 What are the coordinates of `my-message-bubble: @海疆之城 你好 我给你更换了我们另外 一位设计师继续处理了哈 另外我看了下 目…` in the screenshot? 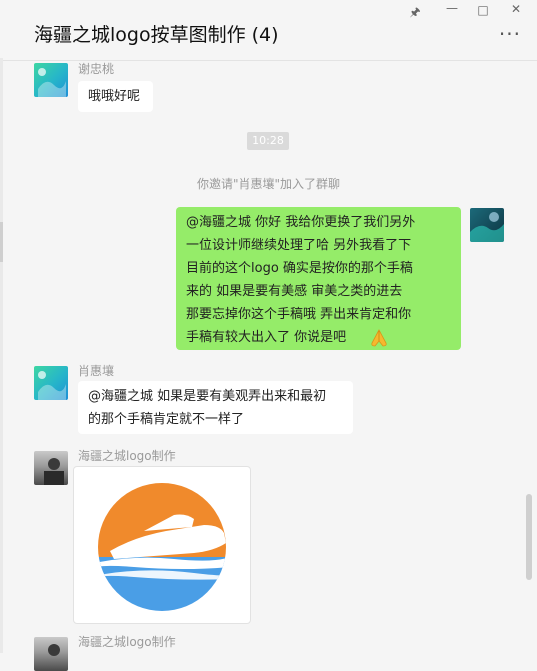 It's located at (318, 278).